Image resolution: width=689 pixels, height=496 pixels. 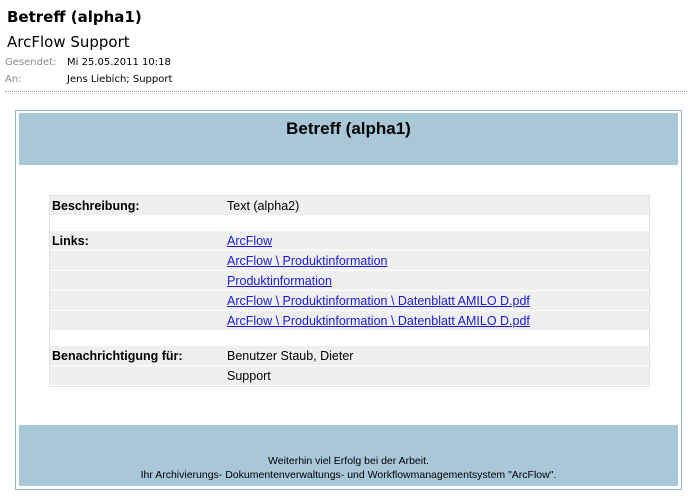 What do you see at coordinates (249, 376) in the screenshot?
I see `notify-group: Support` at bounding box center [249, 376].